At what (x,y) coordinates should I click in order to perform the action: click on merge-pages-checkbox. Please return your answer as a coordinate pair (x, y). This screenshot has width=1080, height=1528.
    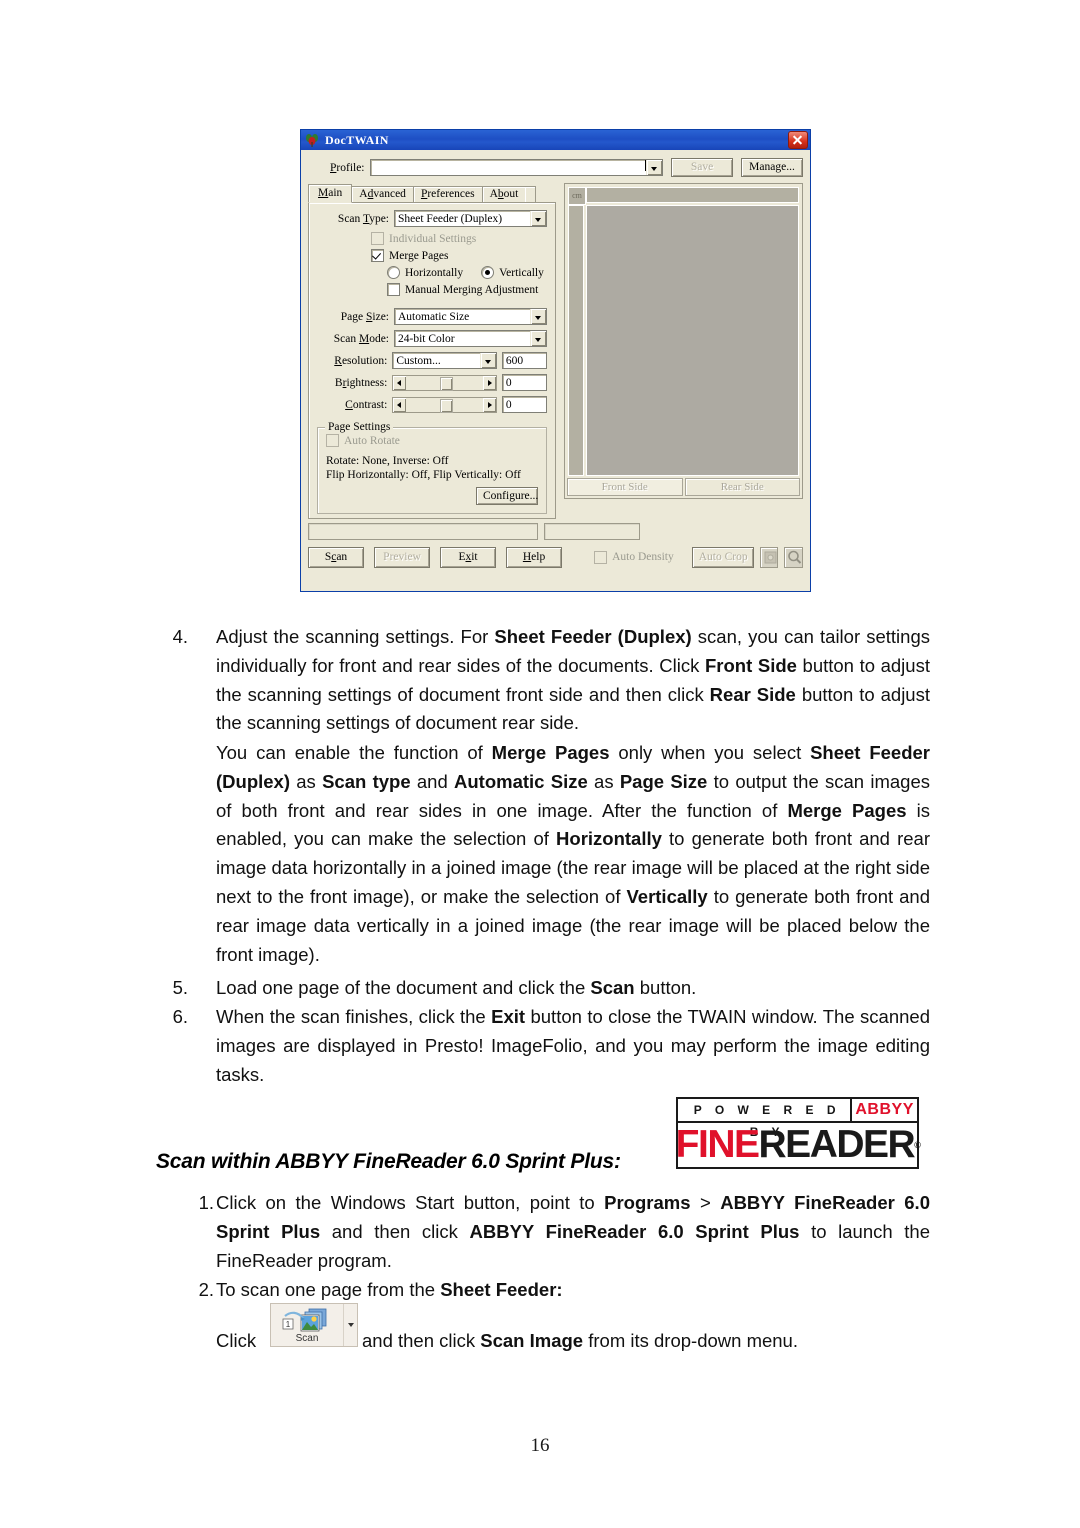
    Looking at the image, I should click on (377, 255).